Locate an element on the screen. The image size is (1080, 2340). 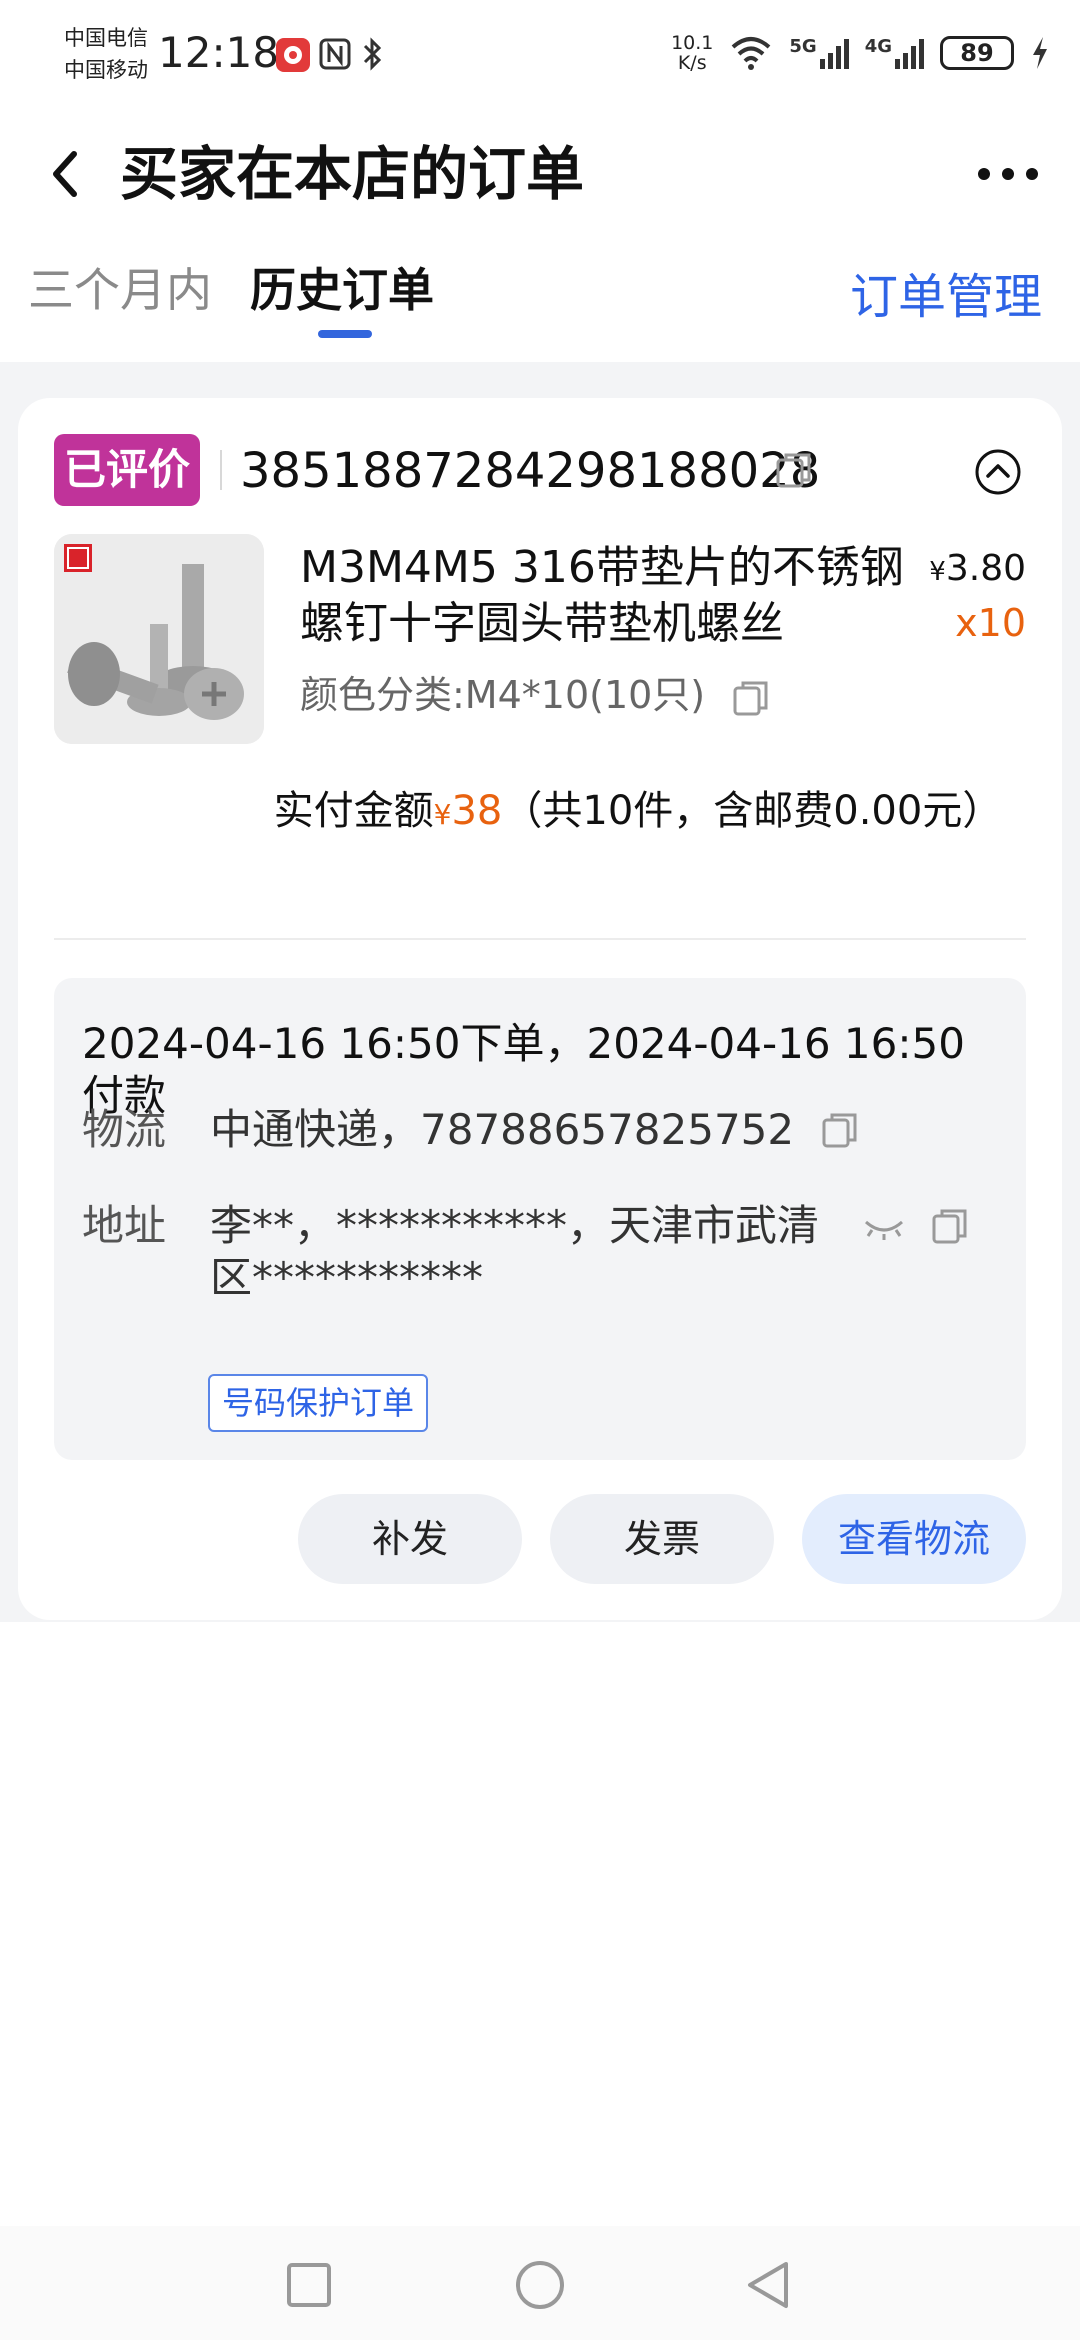
product-title: M3M4M5 316带垫片的不锈钢螺钉十字圆头带垫机螺丝 is located at coordinates (610, 596).